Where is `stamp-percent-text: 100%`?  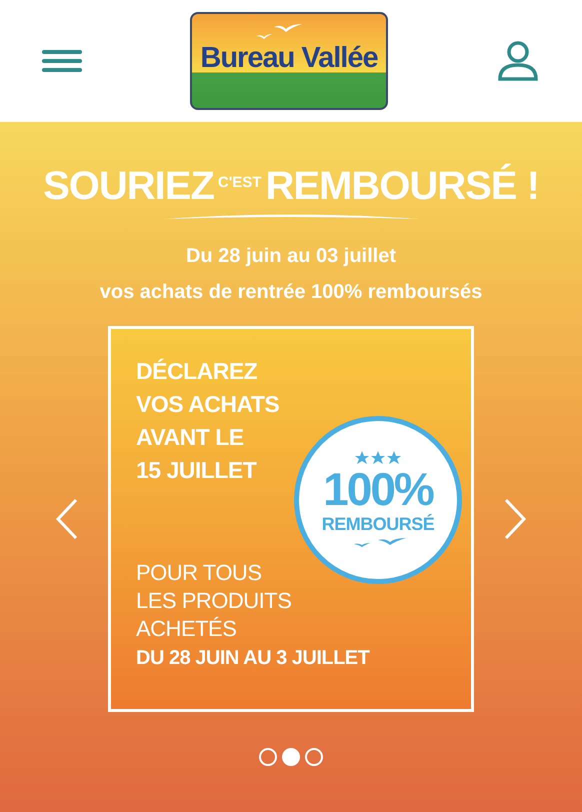
stamp-percent-text: 100% is located at coordinates (378, 489).